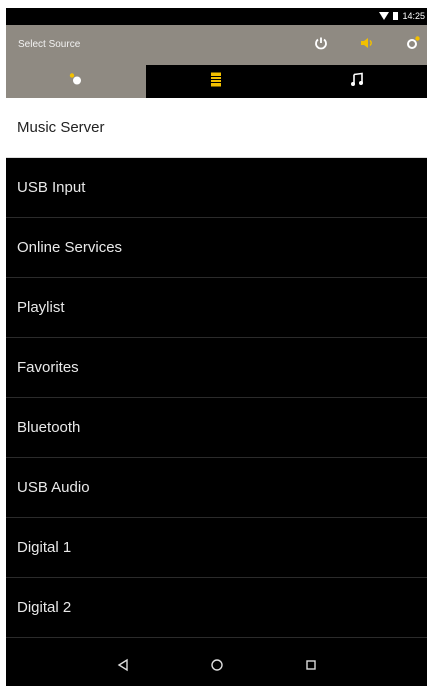 This screenshot has height=686, width=427. I want to click on source-item-digital-1: Digital 1, so click(216, 548).